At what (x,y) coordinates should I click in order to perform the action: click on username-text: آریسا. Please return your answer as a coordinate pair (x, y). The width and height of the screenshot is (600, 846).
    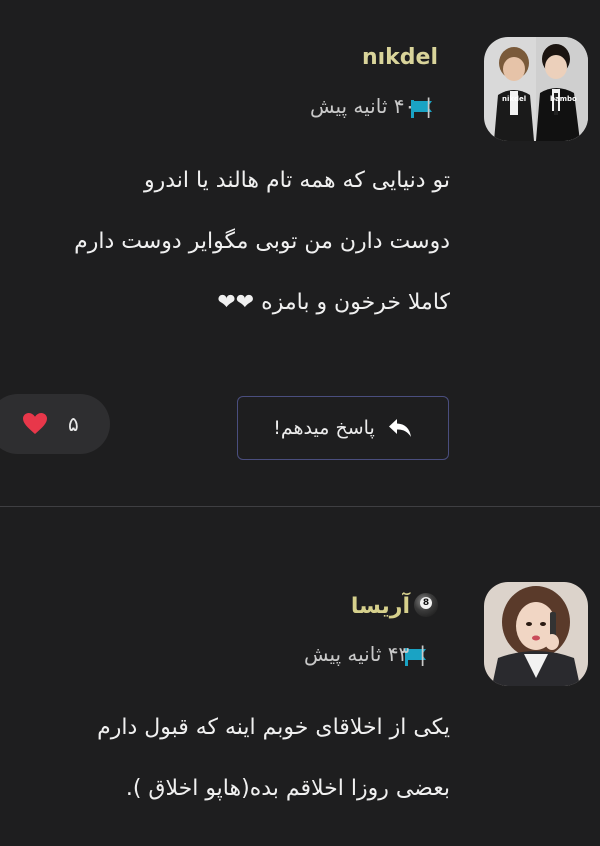
    Looking at the image, I should click on (380, 606).